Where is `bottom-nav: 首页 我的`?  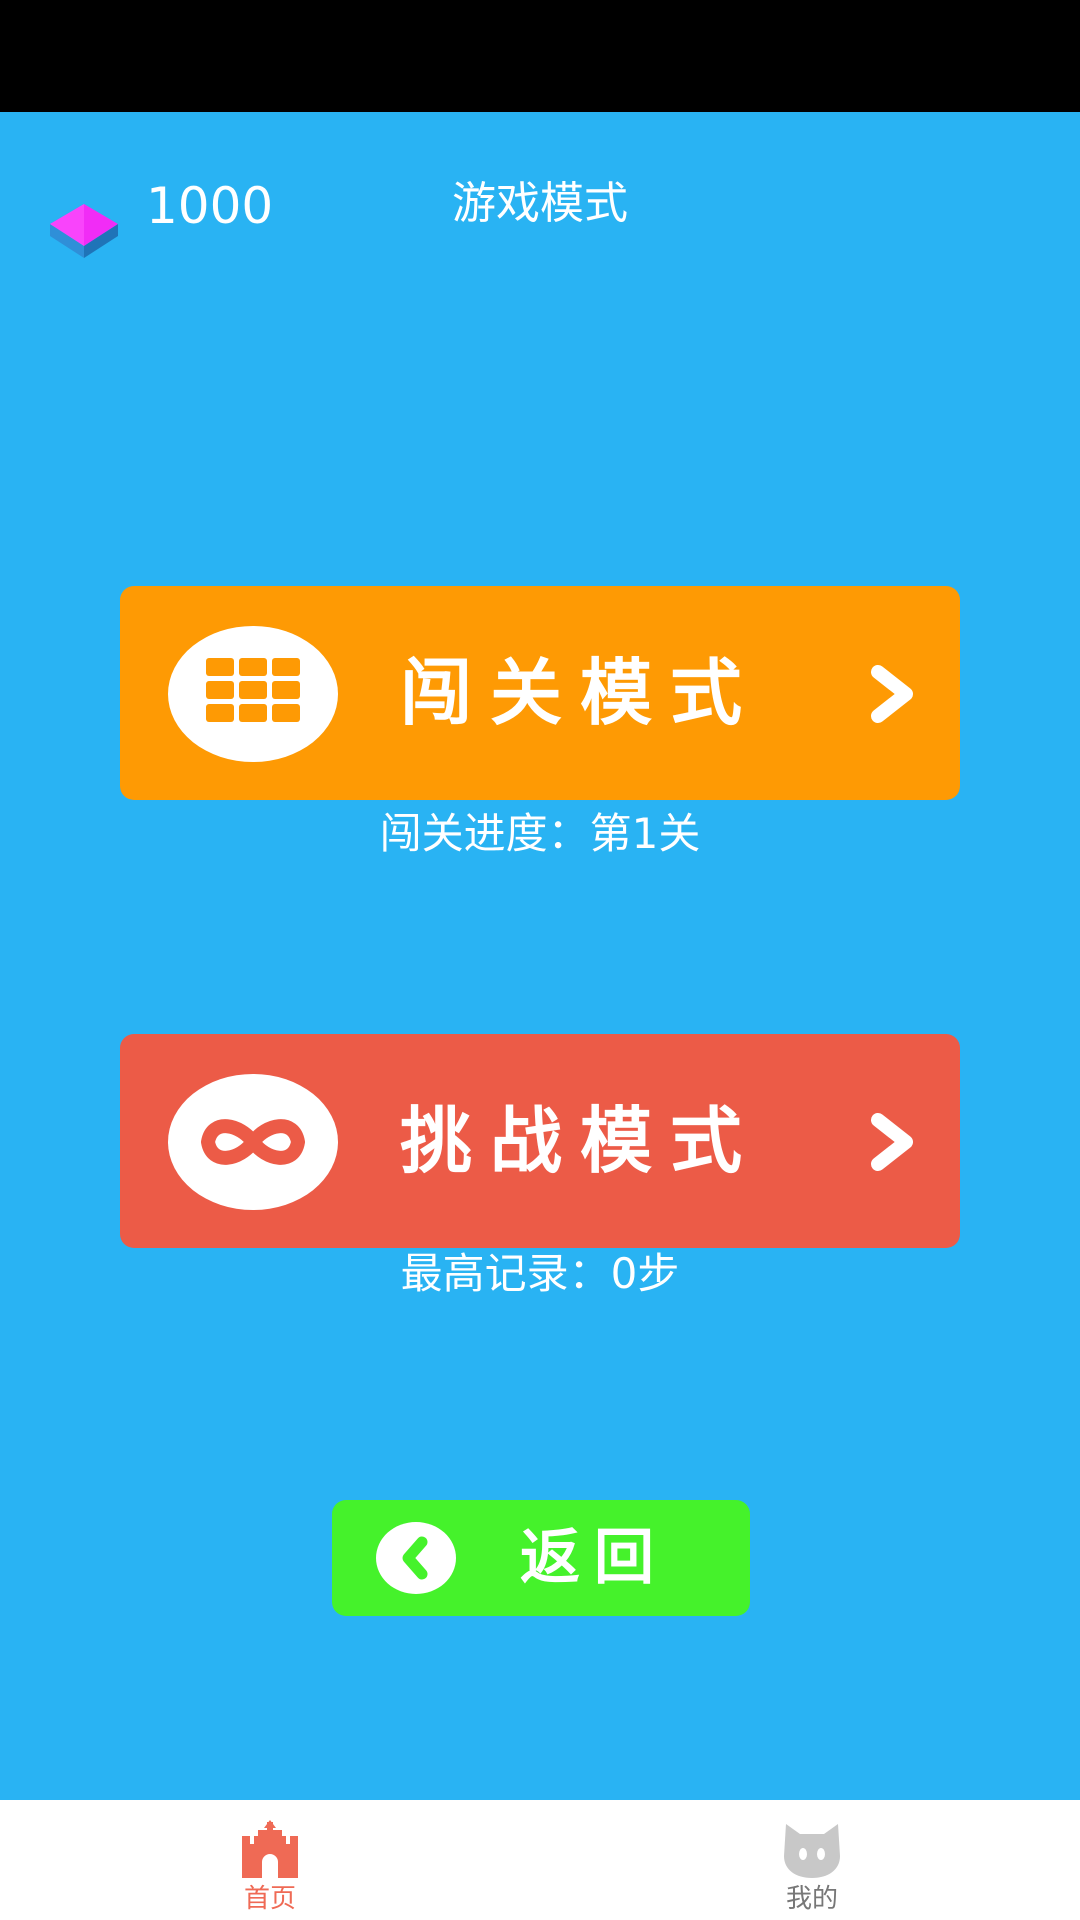
bottom-nav: 首页 我的 is located at coordinates (540, 1860).